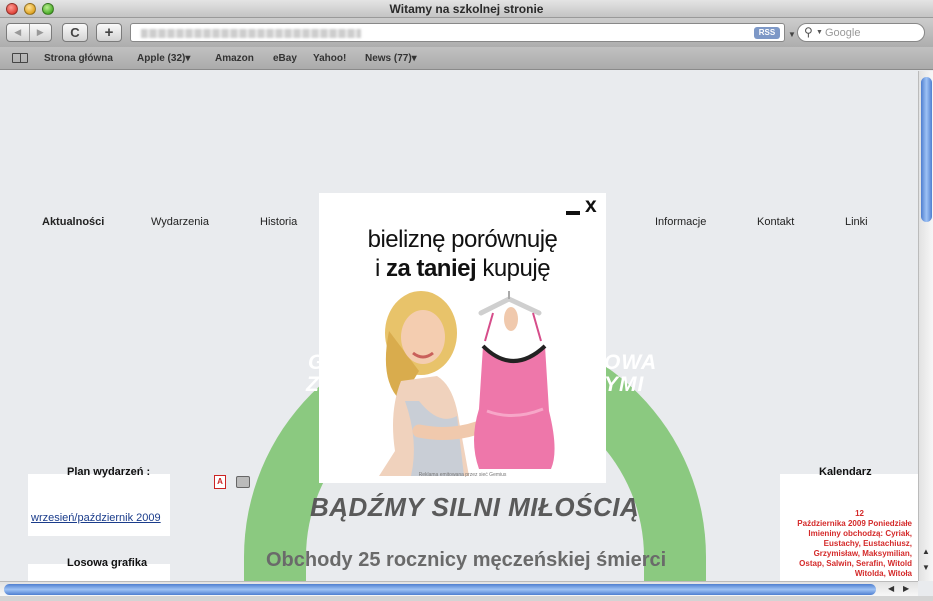 This screenshot has width=933, height=601. What do you see at coordinates (73, 222) in the screenshot?
I see `nav-aktualnosci: Aktualności` at bounding box center [73, 222].